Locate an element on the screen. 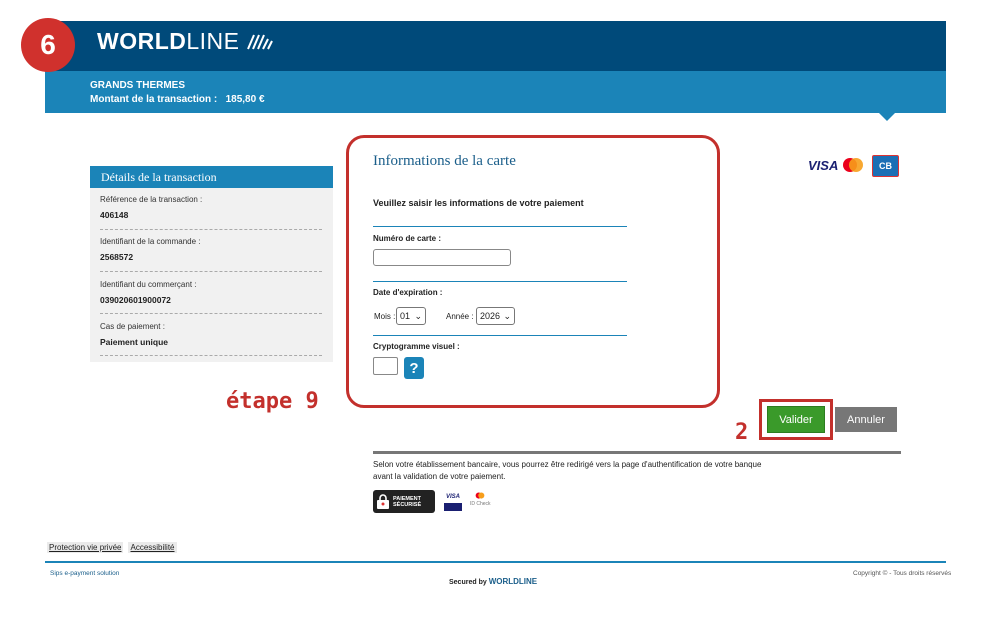  mastercard-small-logo: ID Check is located at coordinates (480, 499).